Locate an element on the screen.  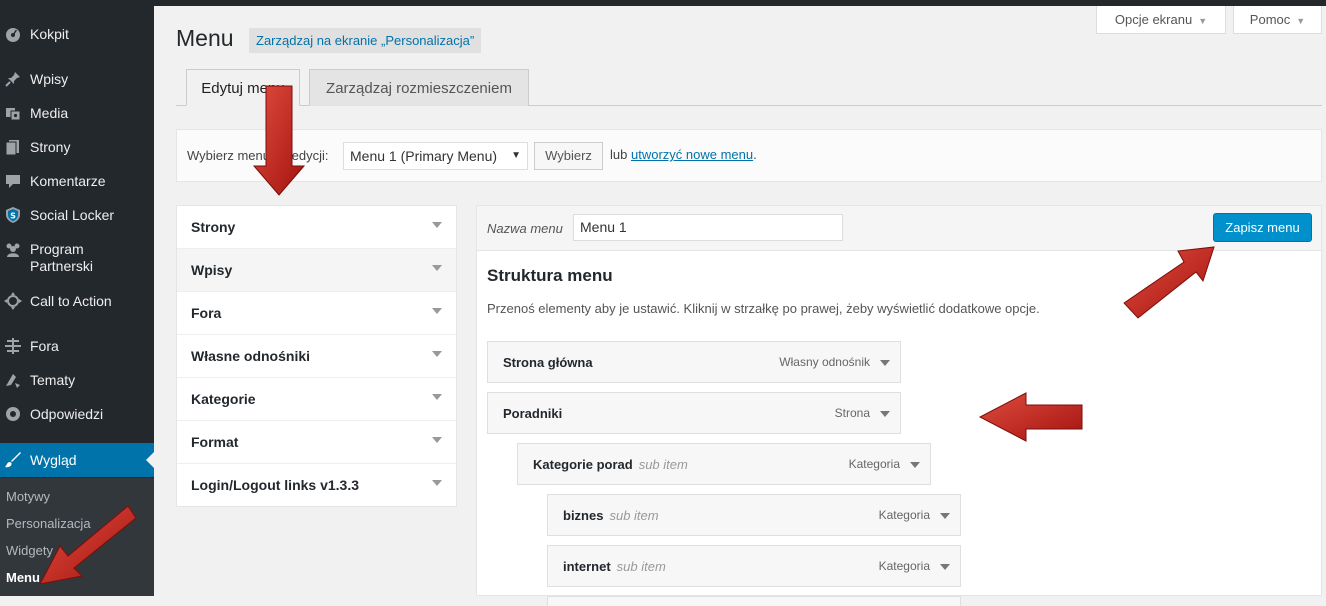
dashboard-icon is located at coordinates (13, 35).